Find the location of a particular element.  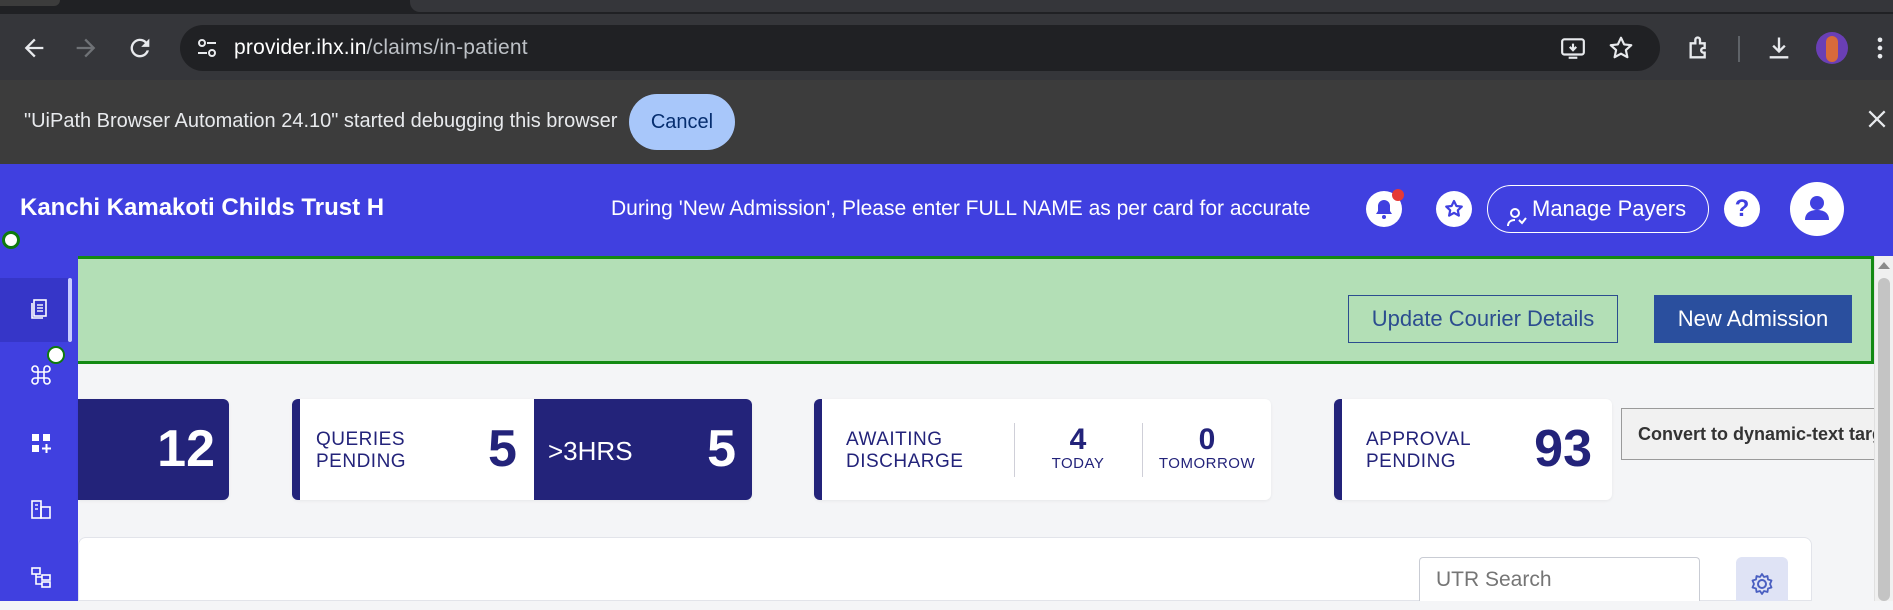

sidebar is located at coordinates (39, 428).